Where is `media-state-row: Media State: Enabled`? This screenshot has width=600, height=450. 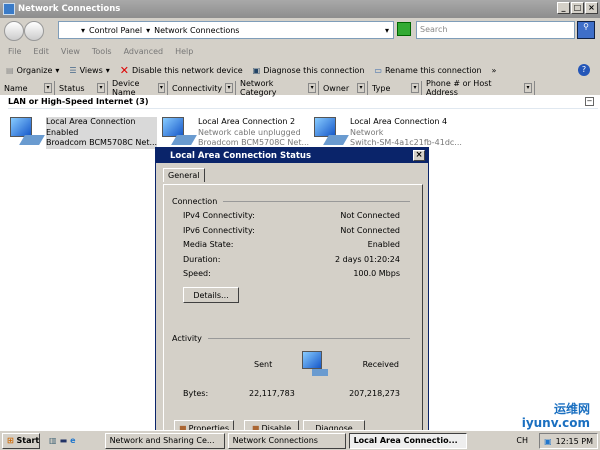 media-state-row: Media State: Enabled is located at coordinates (291, 244).